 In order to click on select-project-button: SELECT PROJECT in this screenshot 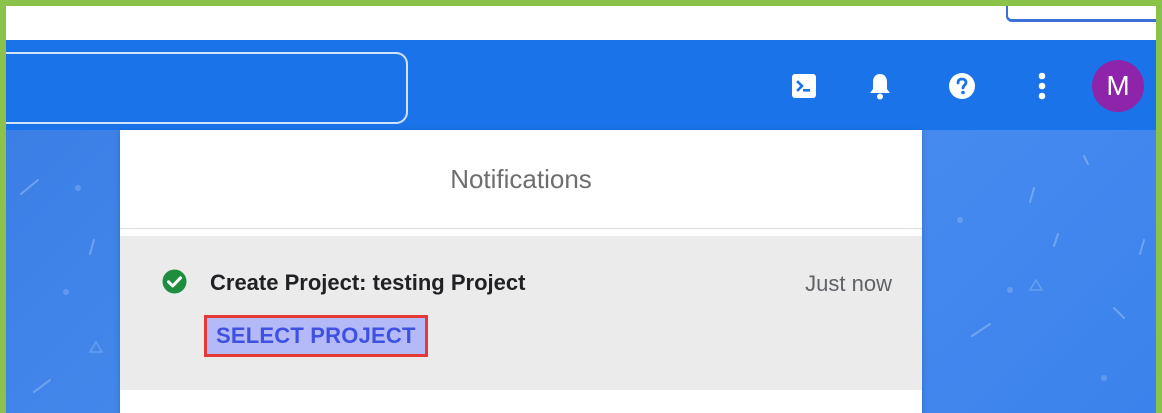, I will do `click(316, 336)`.